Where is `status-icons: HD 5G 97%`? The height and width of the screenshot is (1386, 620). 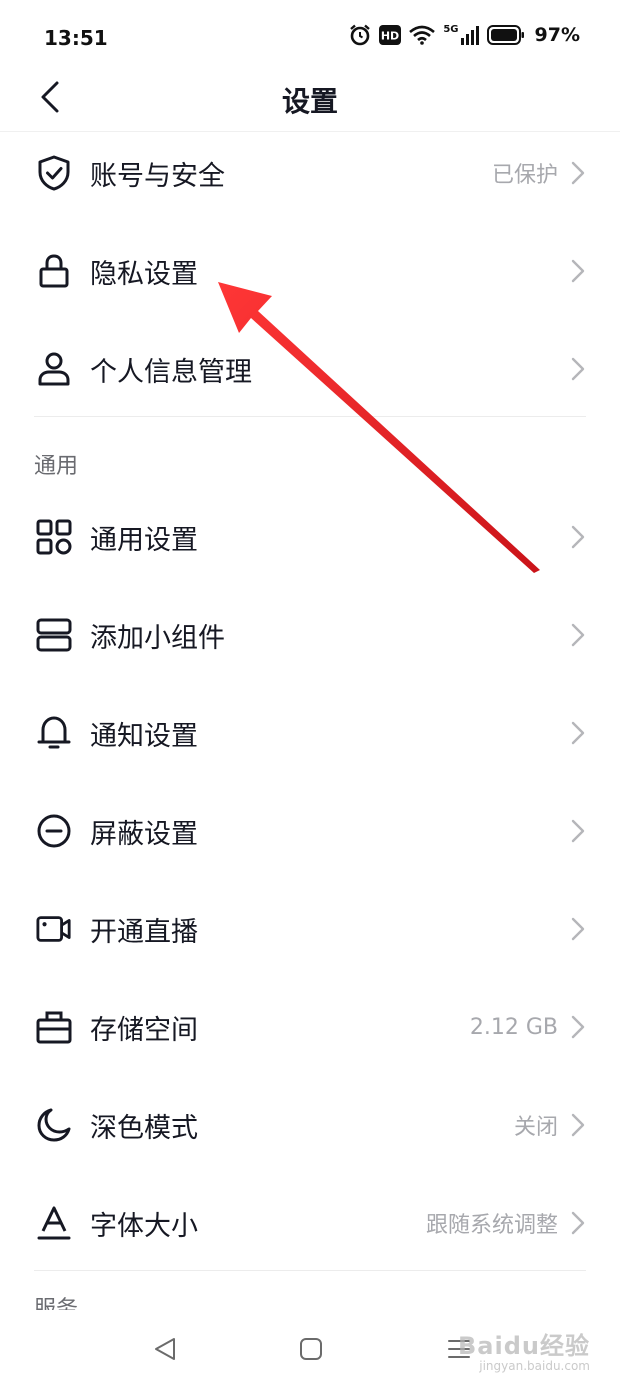 status-icons: HD 5G 97% is located at coordinates (464, 35).